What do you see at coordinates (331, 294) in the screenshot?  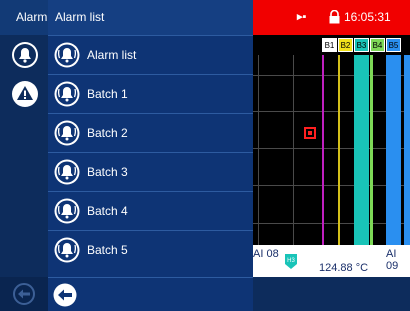 I see `bottom-bar` at bounding box center [331, 294].